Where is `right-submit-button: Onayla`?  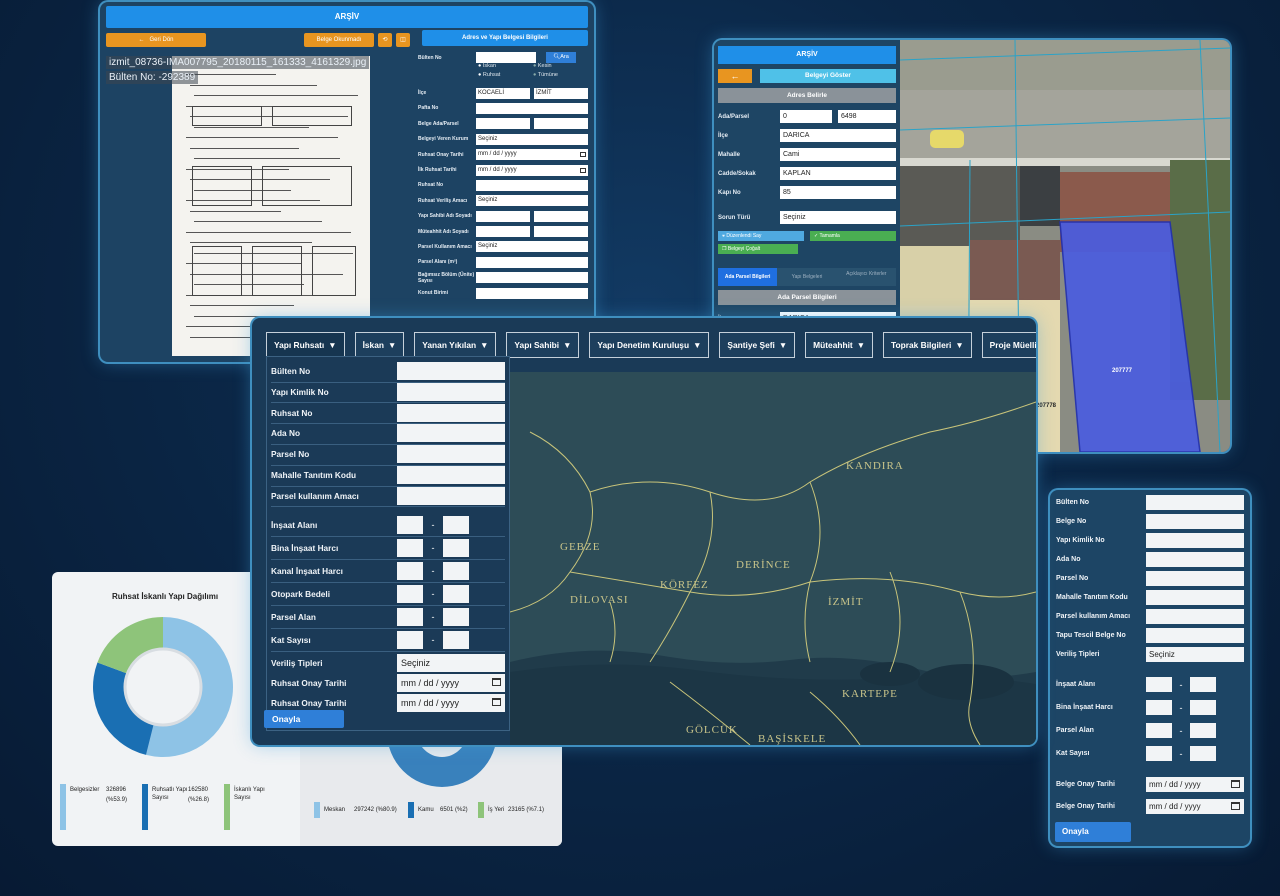
right-submit-button: Onayla is located at coordinates (1093, 832).